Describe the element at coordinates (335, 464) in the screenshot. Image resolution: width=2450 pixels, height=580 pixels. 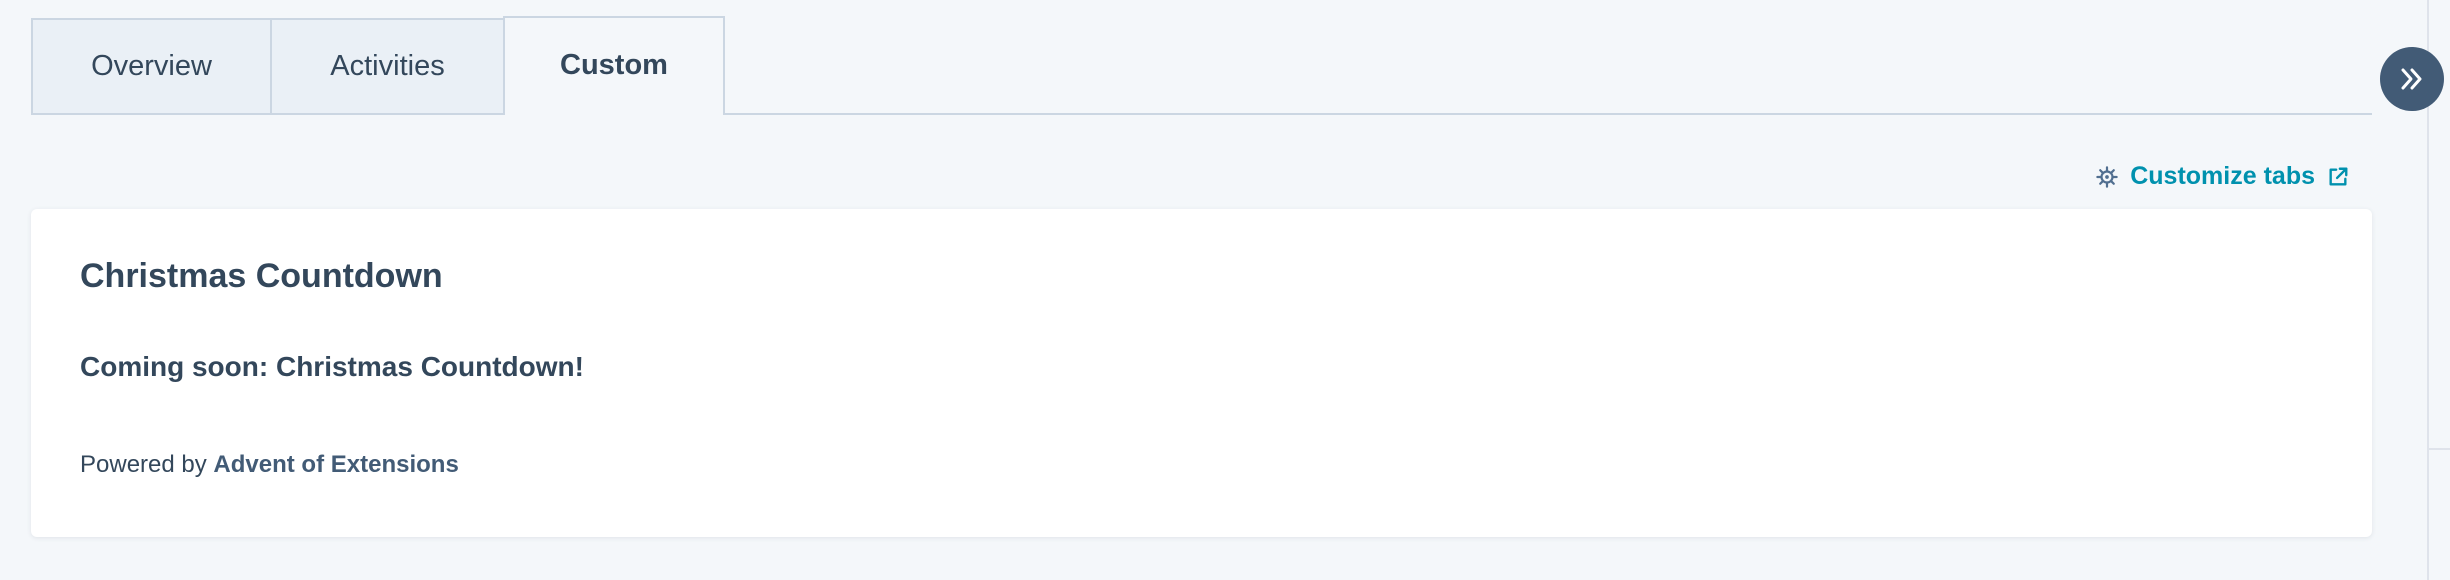
I see `advent-of-extensions-link: Advent of Extensions` at that location.